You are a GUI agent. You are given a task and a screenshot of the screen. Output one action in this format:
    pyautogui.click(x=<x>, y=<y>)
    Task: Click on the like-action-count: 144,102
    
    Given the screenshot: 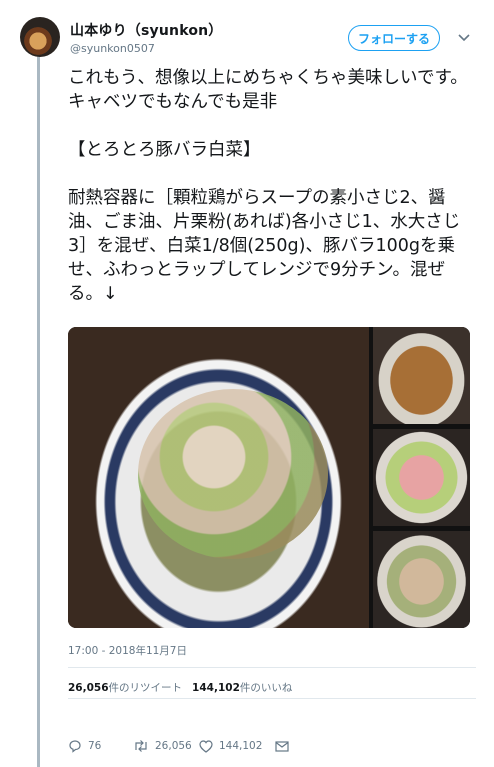 What is the action you would take?
    pyautogui.click(x=241, y=746)
    